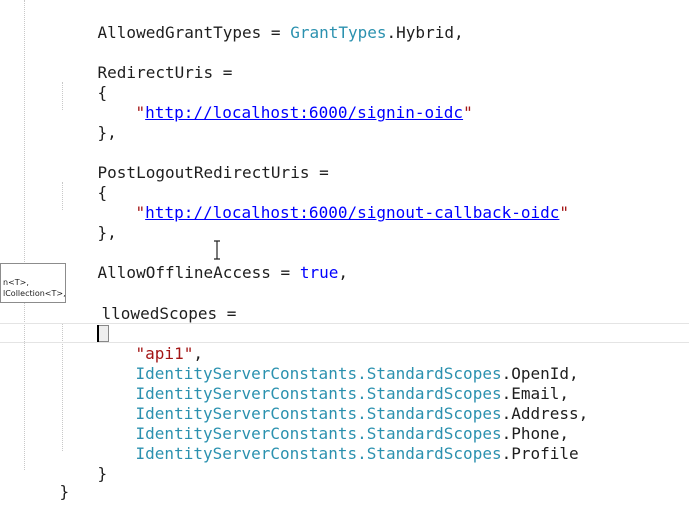  What do you see at coordinates (203, 262) in the screenshot?
I see `code-line: AllowOfflineAccess = true,` at bounding box center [203, 262].